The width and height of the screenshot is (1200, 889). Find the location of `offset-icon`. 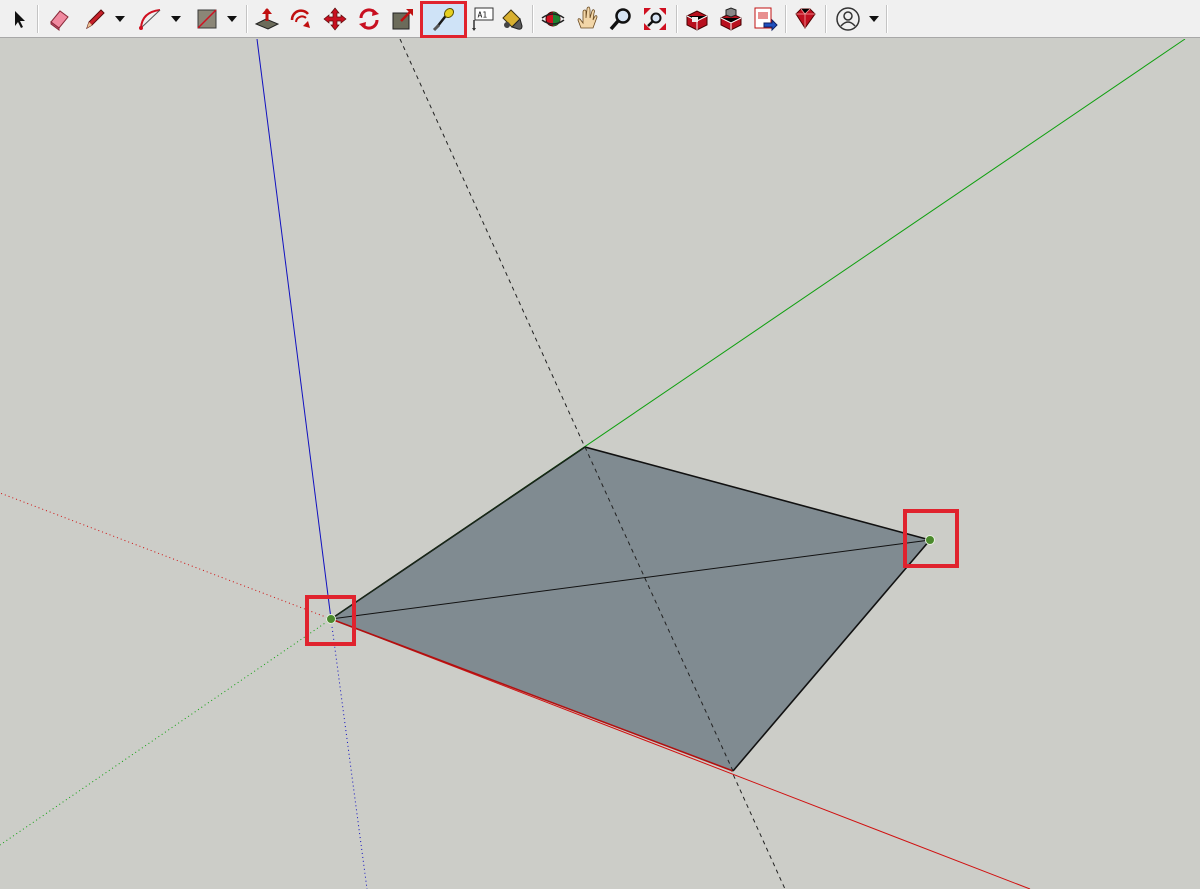

offset-icon is located at coordinates (300, 18).